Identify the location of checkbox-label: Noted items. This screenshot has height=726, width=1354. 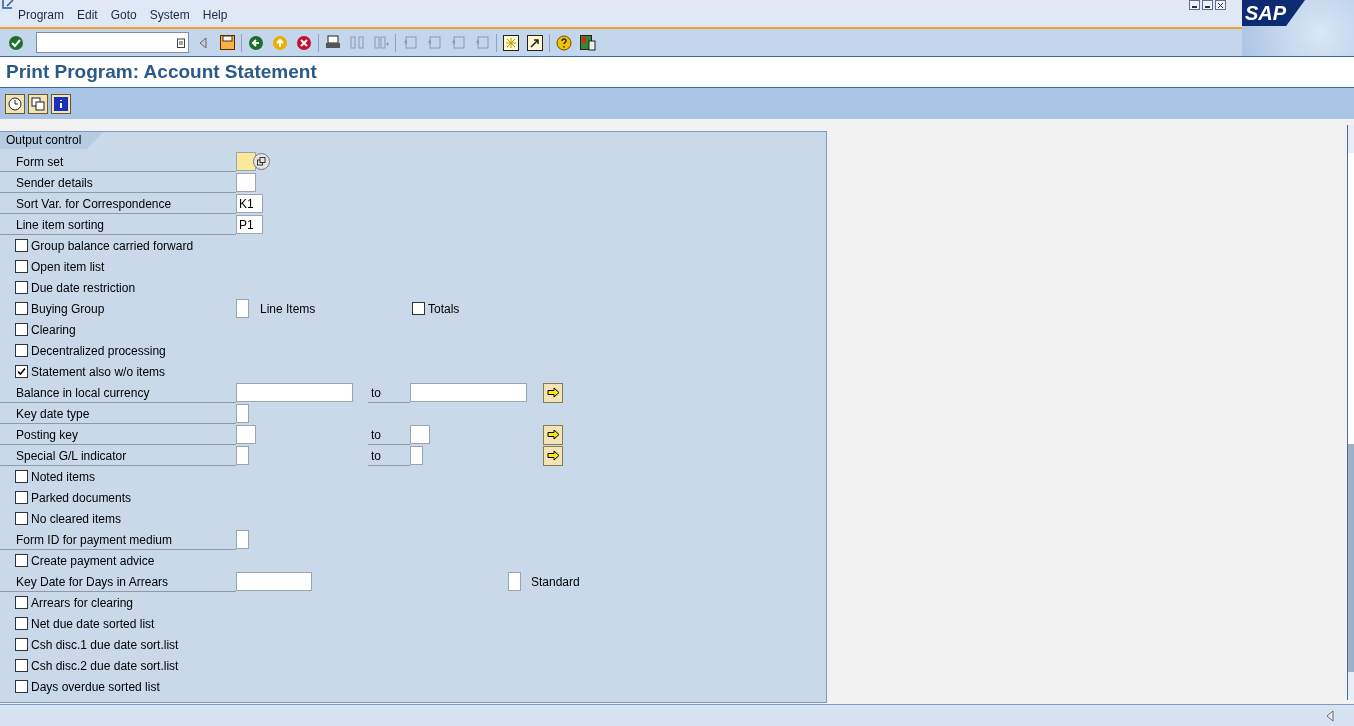
(63, 477).